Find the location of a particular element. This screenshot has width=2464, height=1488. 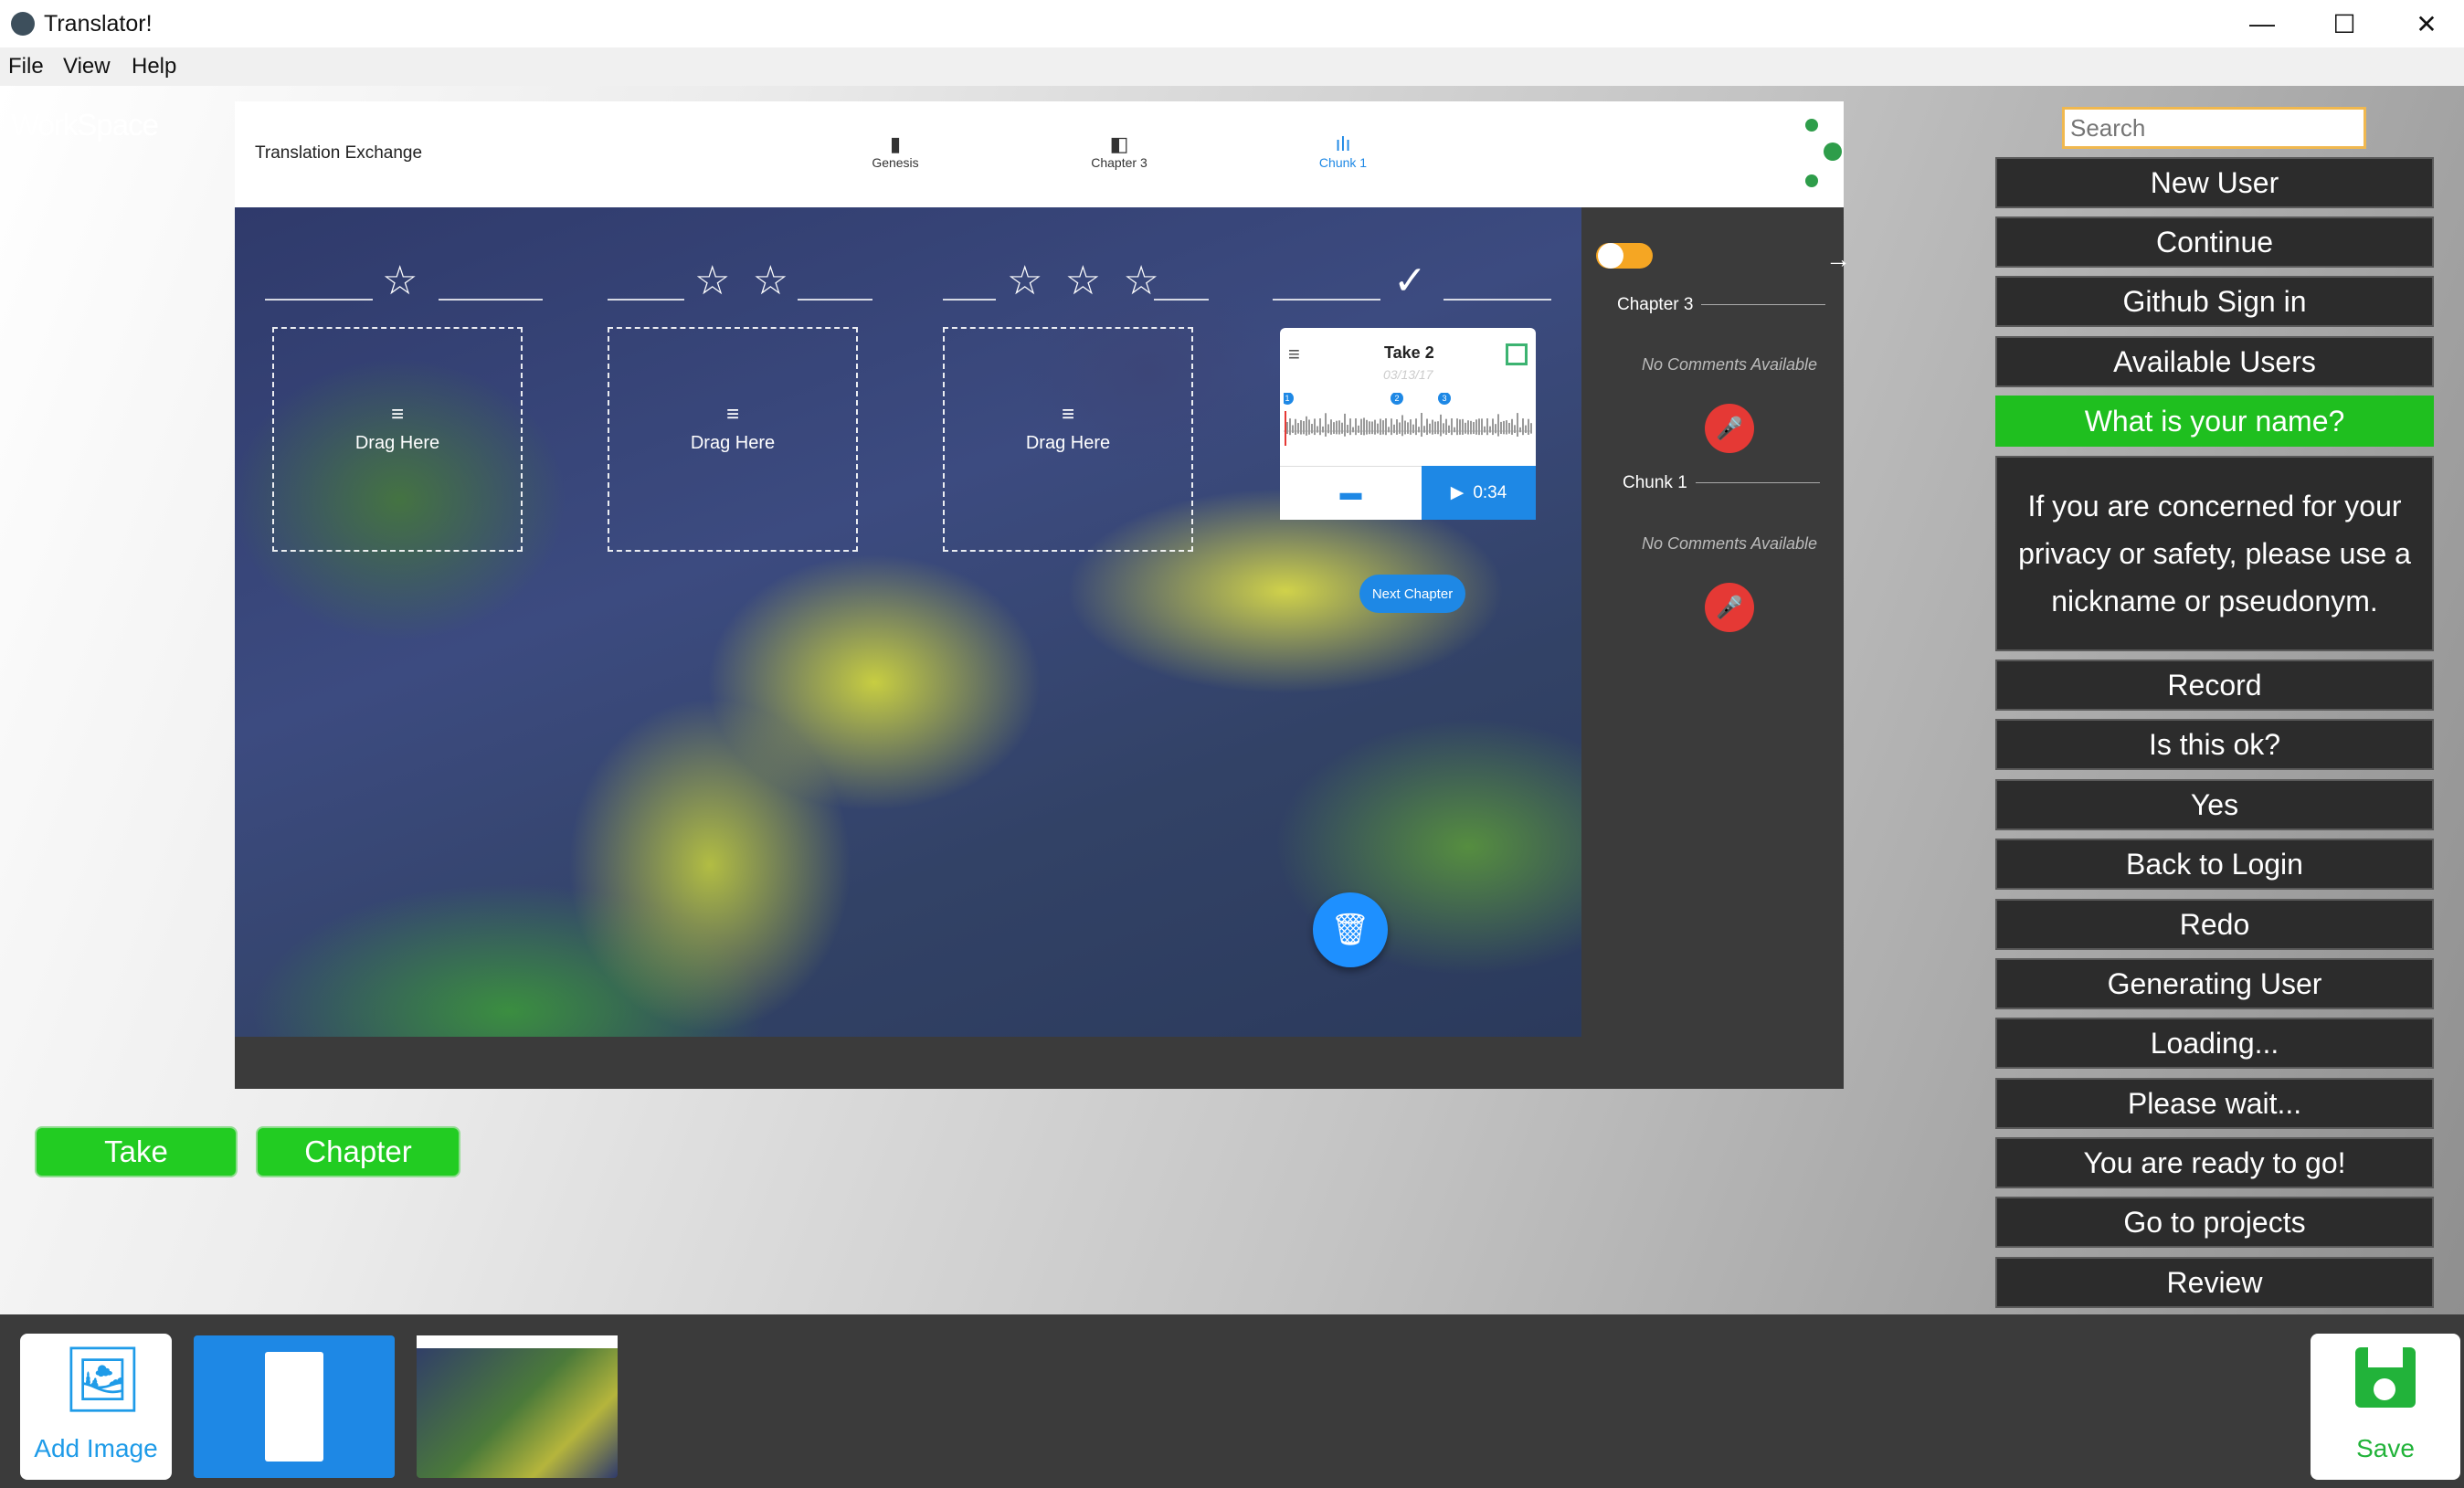

comment-icon: ▬ is located at coordinates (1350, 492).